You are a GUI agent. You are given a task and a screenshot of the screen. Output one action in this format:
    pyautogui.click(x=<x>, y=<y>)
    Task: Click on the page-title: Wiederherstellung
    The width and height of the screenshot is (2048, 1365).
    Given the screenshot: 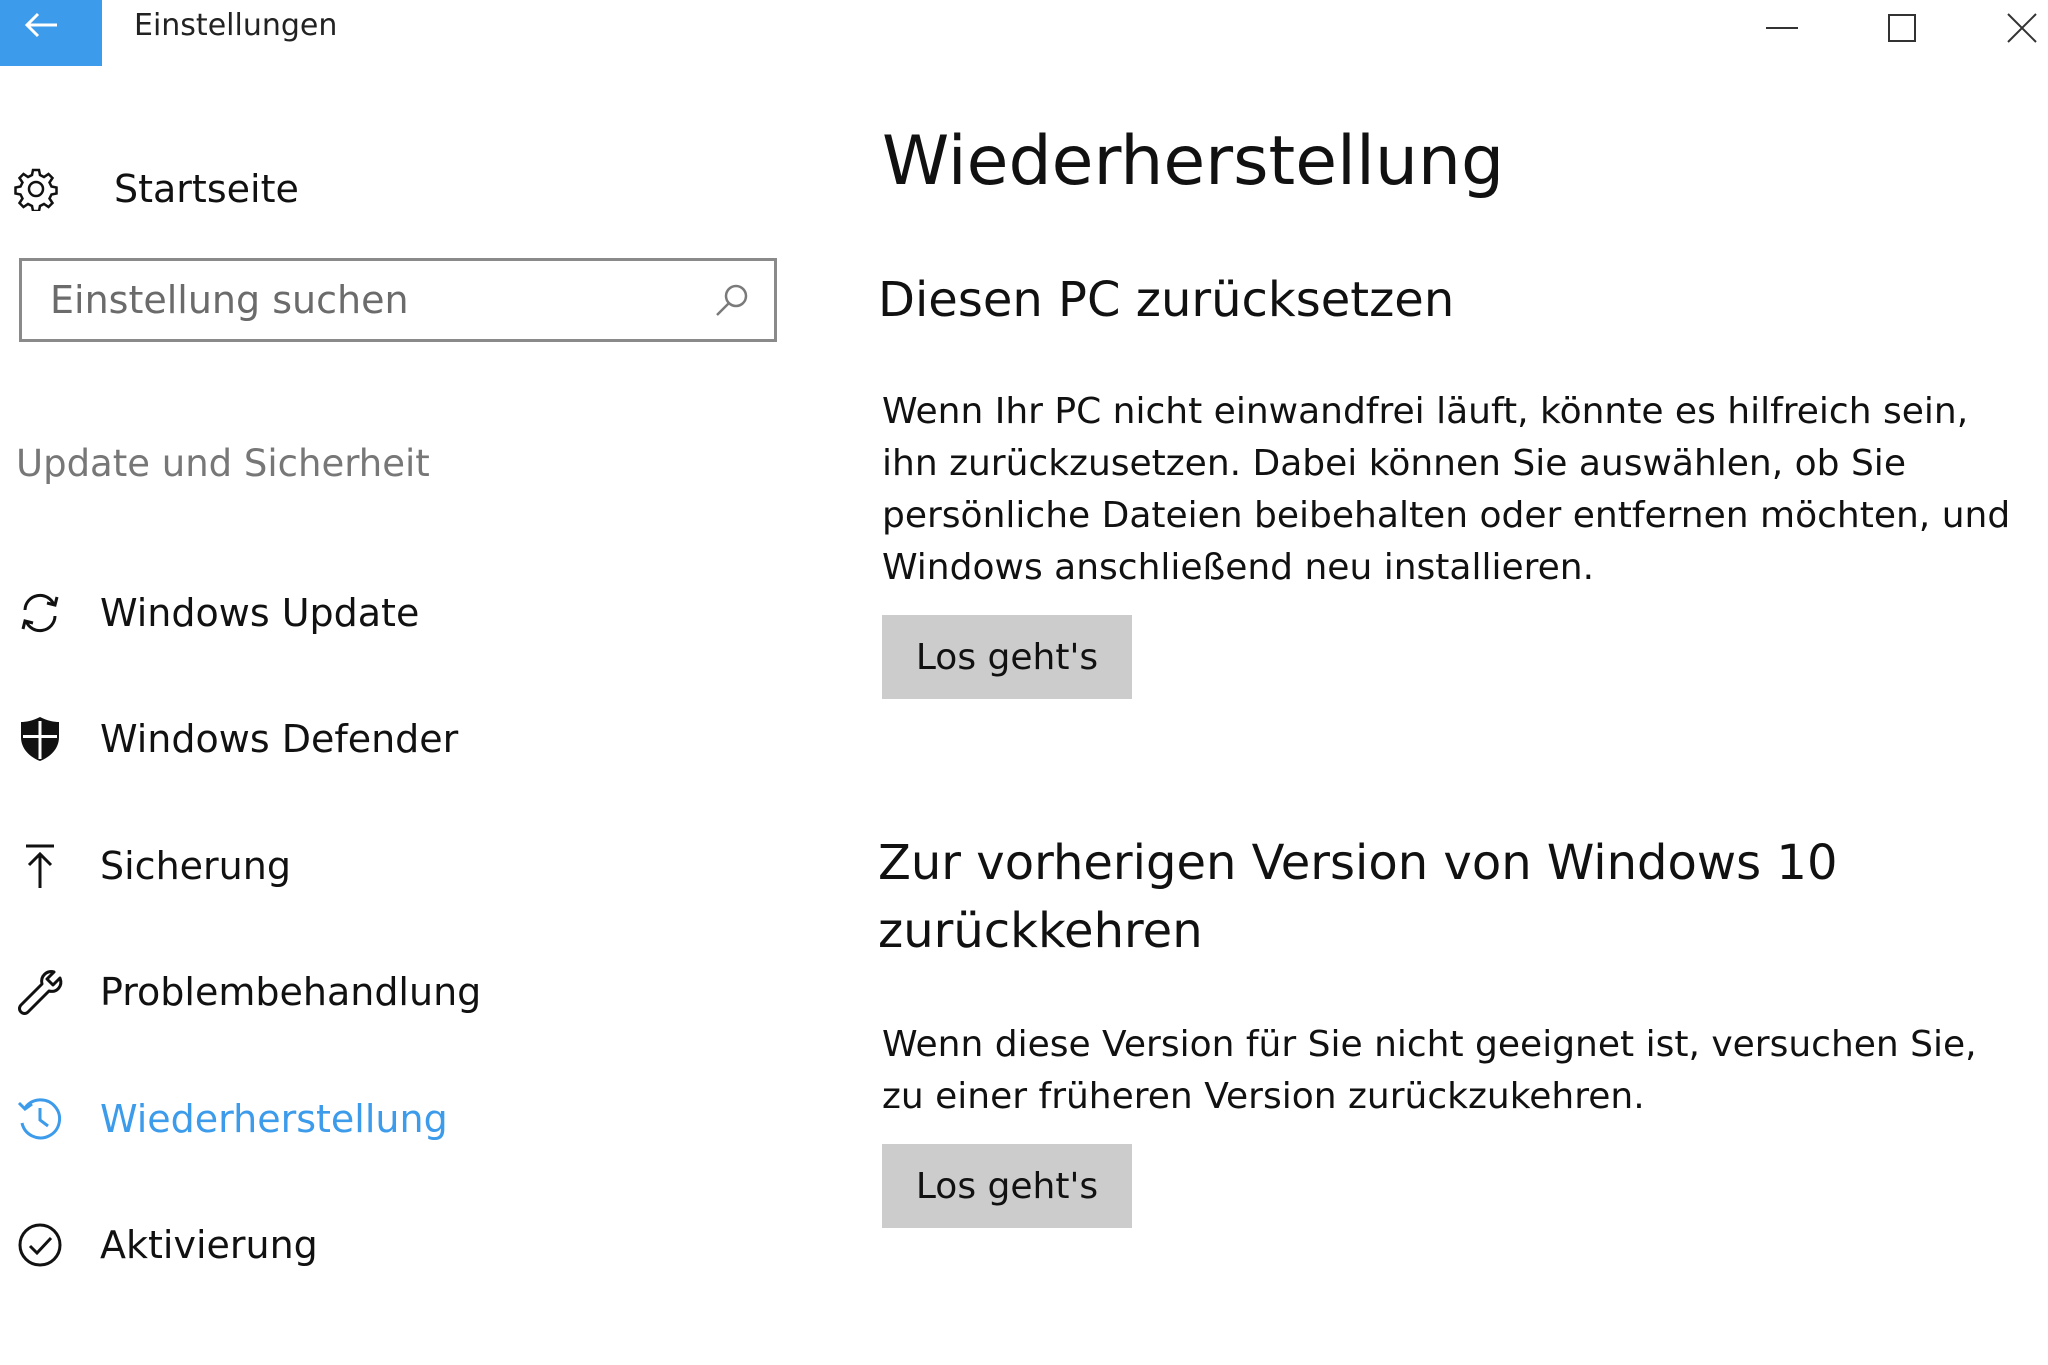 What is the action you would take?
    pyautogui.click(x=1193, y=161)
    